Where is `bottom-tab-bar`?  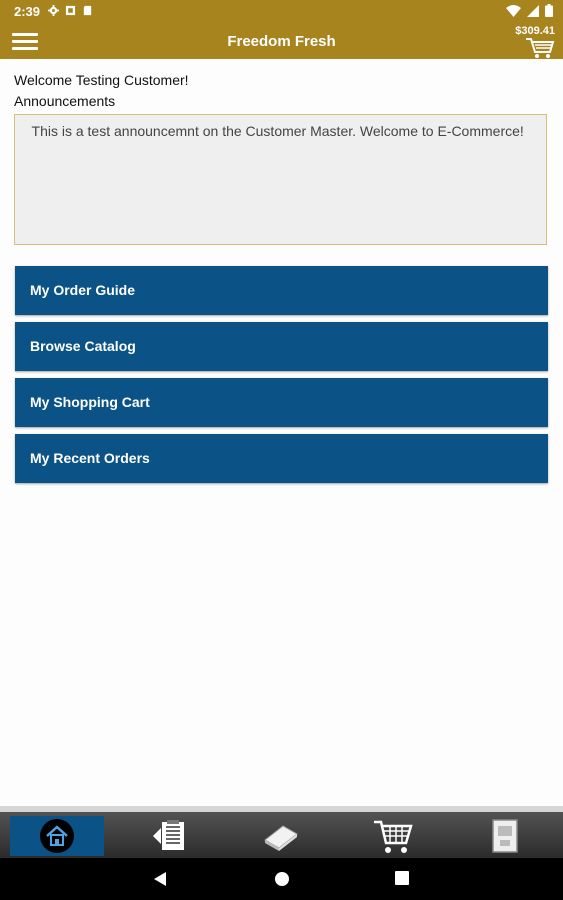
bottom-tab-bar is located at coordinates (281, 832).